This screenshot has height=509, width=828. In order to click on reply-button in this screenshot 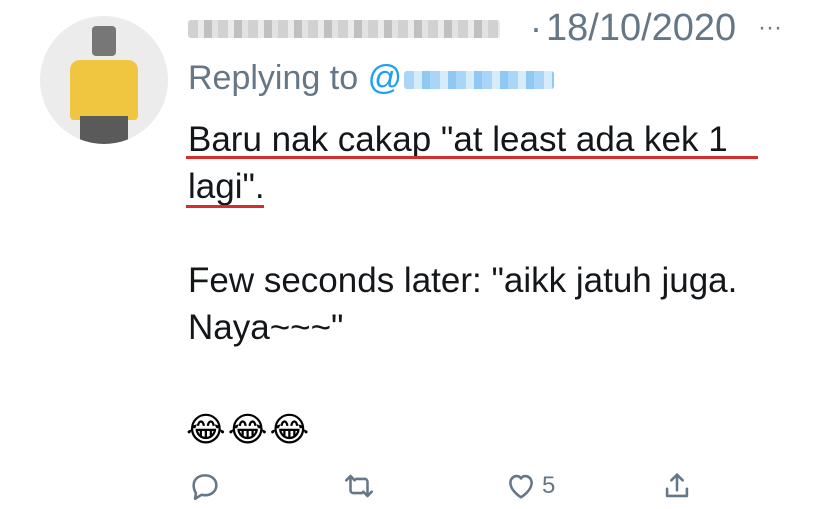, I will do `click(205, 486)`.